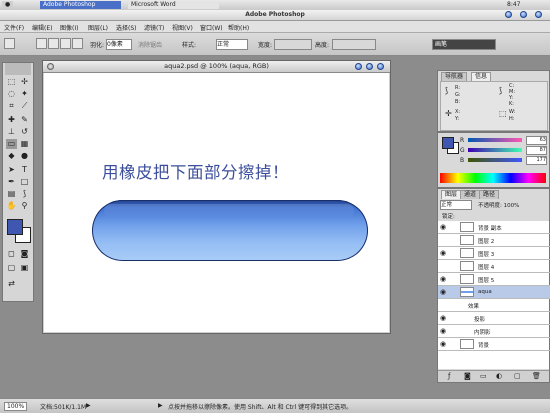  I want to click on width-input, so click(293, 44).